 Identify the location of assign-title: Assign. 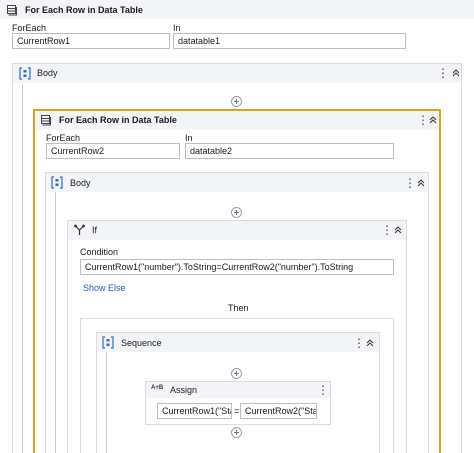
(184, 390).